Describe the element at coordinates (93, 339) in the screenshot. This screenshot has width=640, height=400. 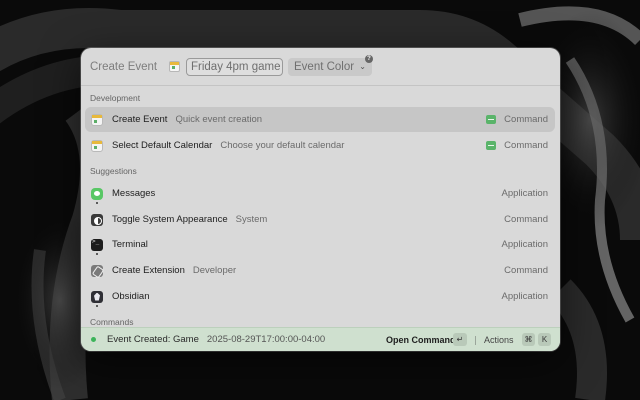
I see `success-dot-icon` at that location.